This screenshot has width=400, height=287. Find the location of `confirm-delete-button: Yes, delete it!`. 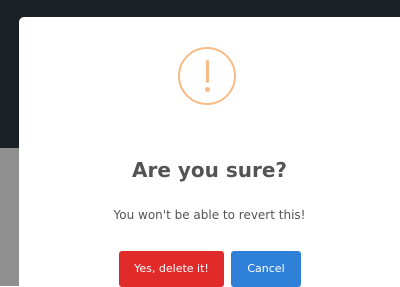

confirm-delete-button: Yes, delete it! is located at coordinates (171, 269).